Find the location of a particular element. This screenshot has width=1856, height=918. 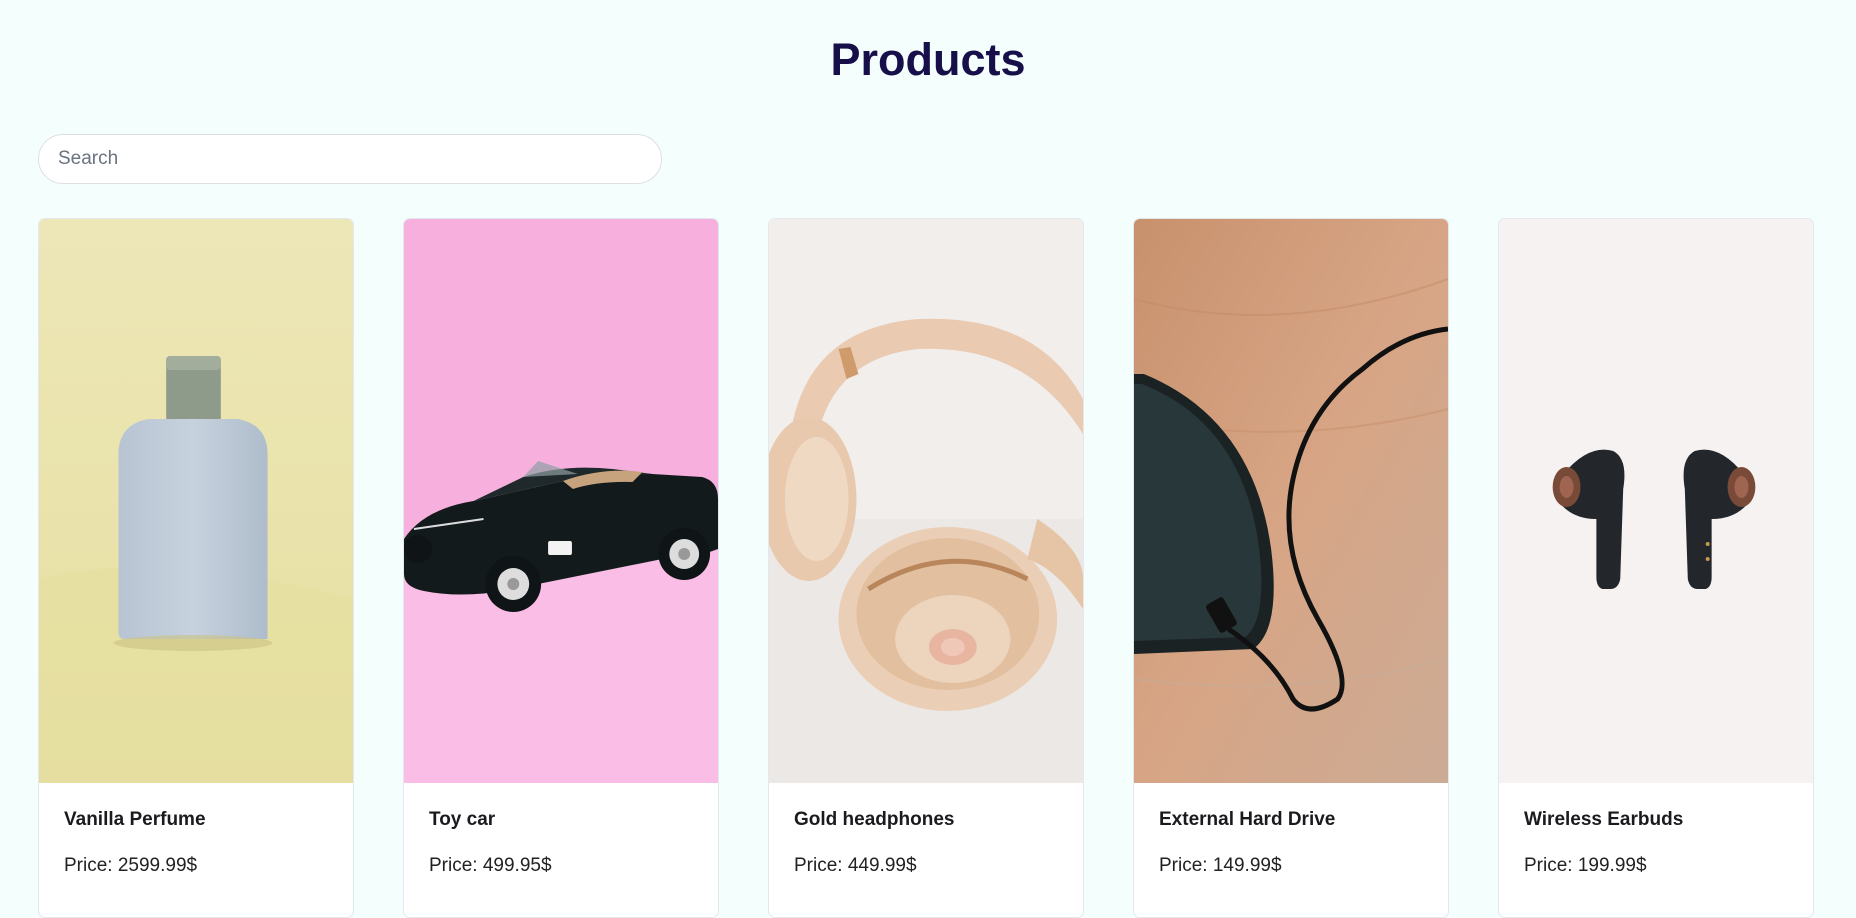

product-card: Vanilla Perfume Price: 2599.99$ is located at coordinates (196, 568).